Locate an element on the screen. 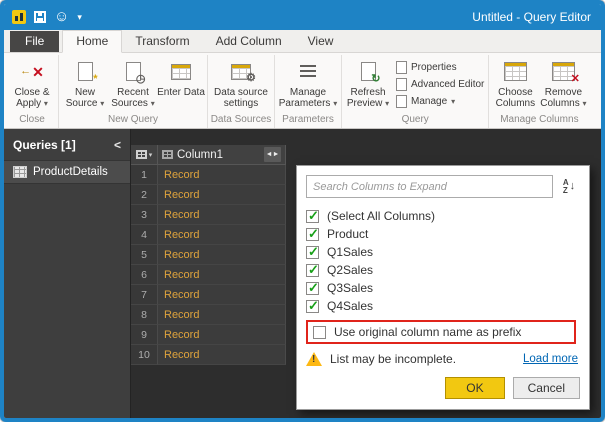 The image size is (605, 422). row-number: 5 is located at coordinates (144, 255).